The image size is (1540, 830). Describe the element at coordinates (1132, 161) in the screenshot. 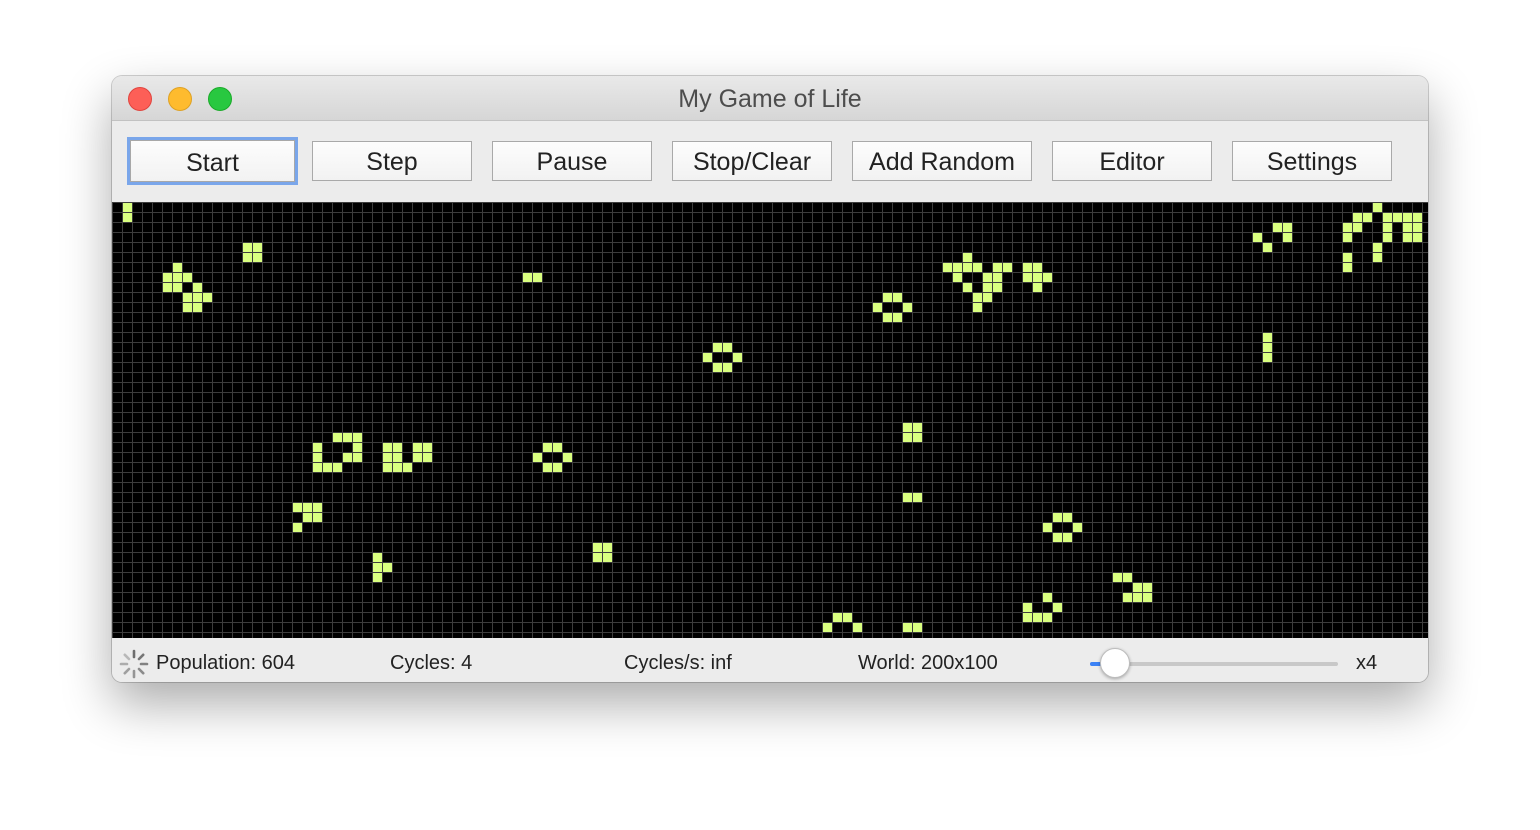

I see `editor-button: Editor` at that location.